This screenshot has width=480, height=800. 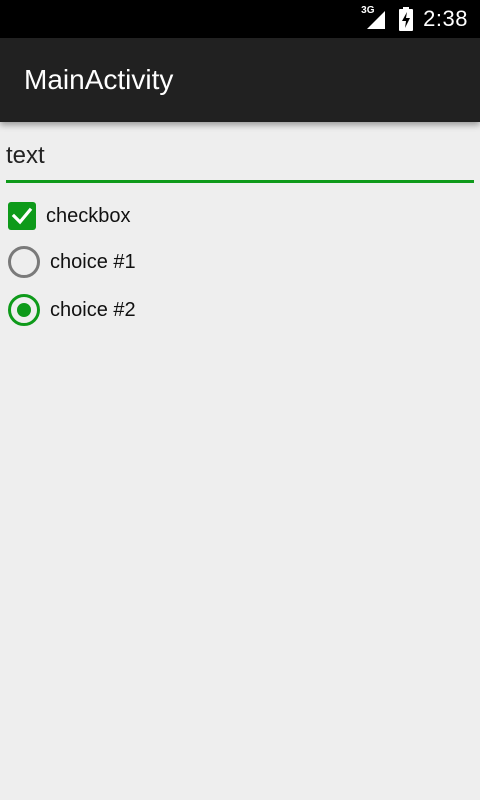 I want to click on checkbox, so click(x=22, y=216).